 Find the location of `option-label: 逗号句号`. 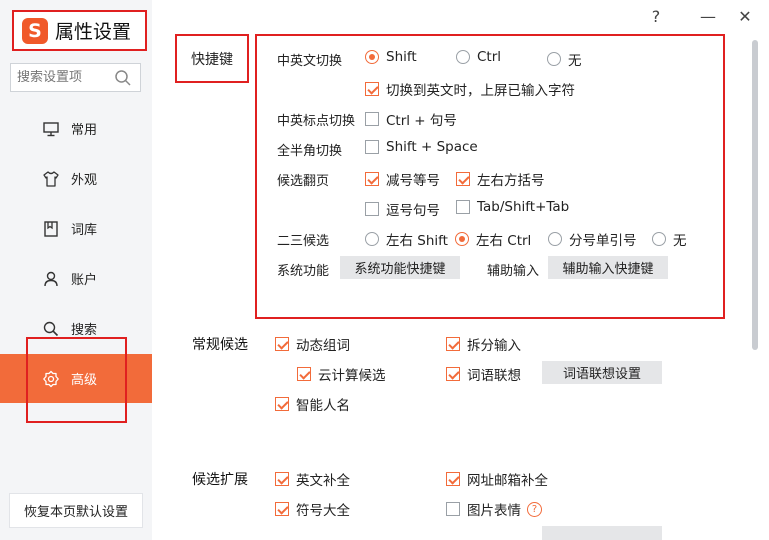

option-label: 逗号句号 is located at coordinates (413, 211).